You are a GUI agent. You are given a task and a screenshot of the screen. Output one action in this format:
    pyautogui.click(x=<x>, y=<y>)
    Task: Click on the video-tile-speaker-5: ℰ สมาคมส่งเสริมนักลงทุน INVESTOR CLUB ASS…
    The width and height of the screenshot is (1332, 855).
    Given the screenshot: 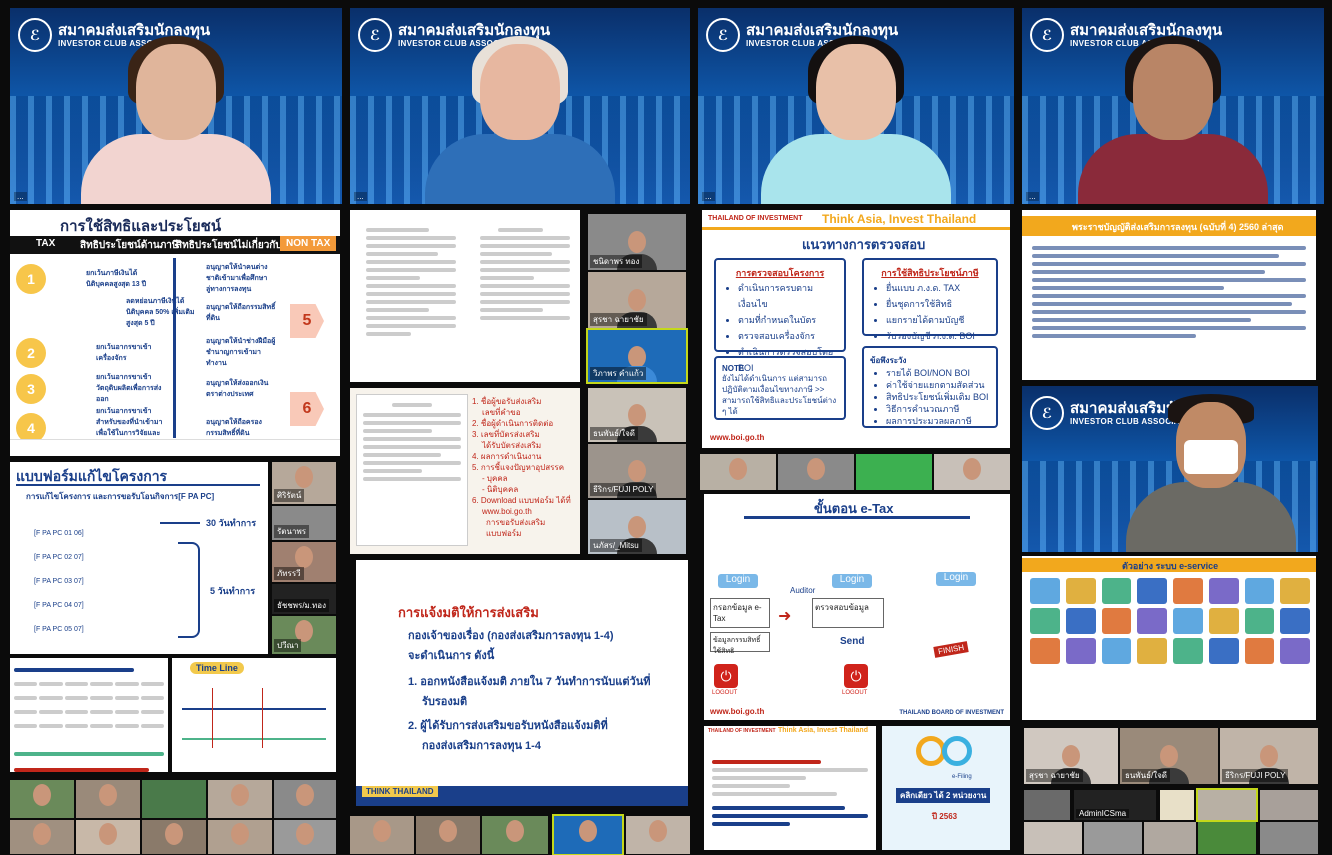 What is the action you would take?
    pyautogui.click(x=1170, y=469)
    